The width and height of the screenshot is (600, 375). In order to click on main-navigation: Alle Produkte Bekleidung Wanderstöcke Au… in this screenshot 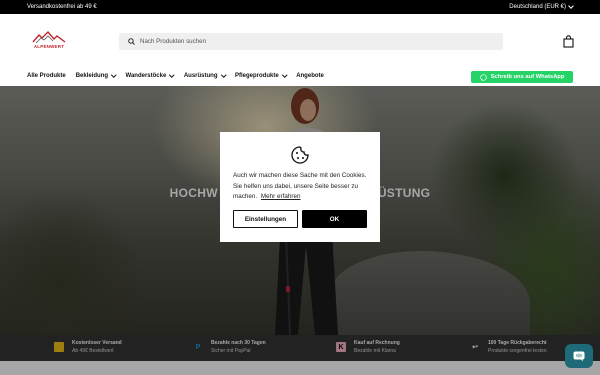, I will do `click(300, 77)`.